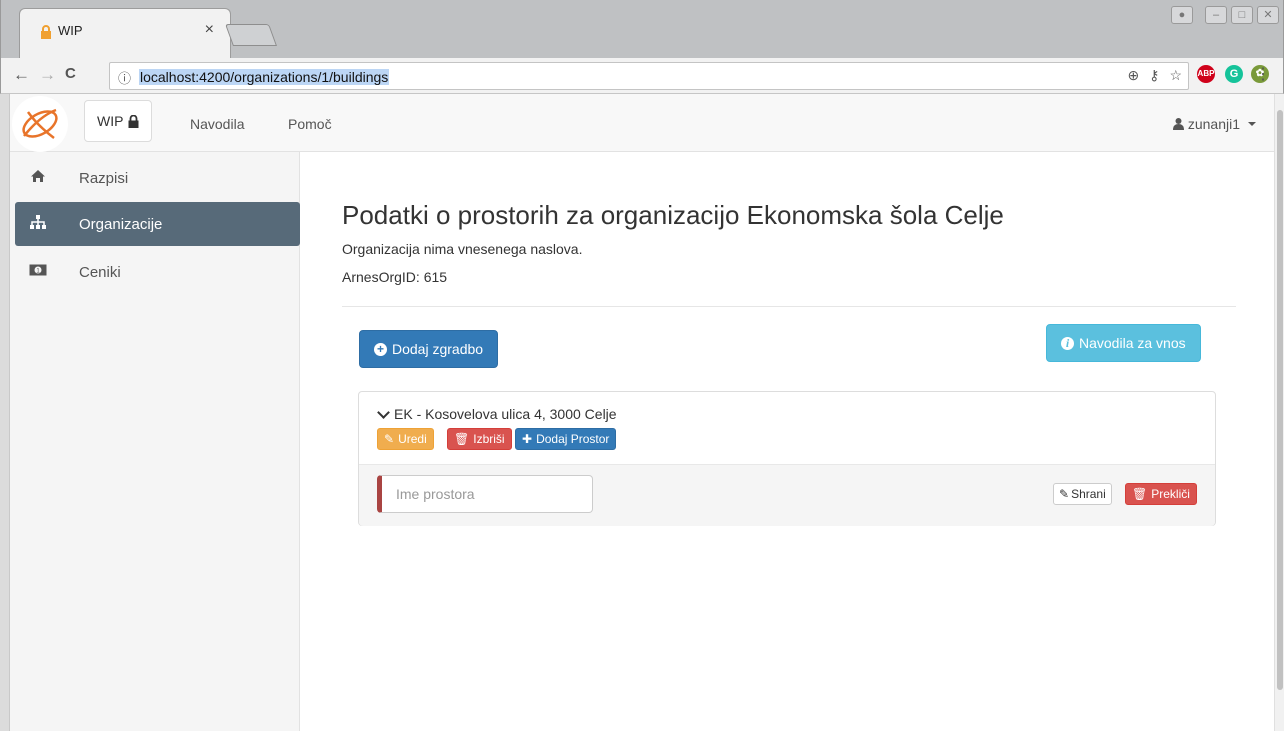  Describe the element at coordinates (527, 439) in the screenshot. I see `plus-icon: ✚` at that location.